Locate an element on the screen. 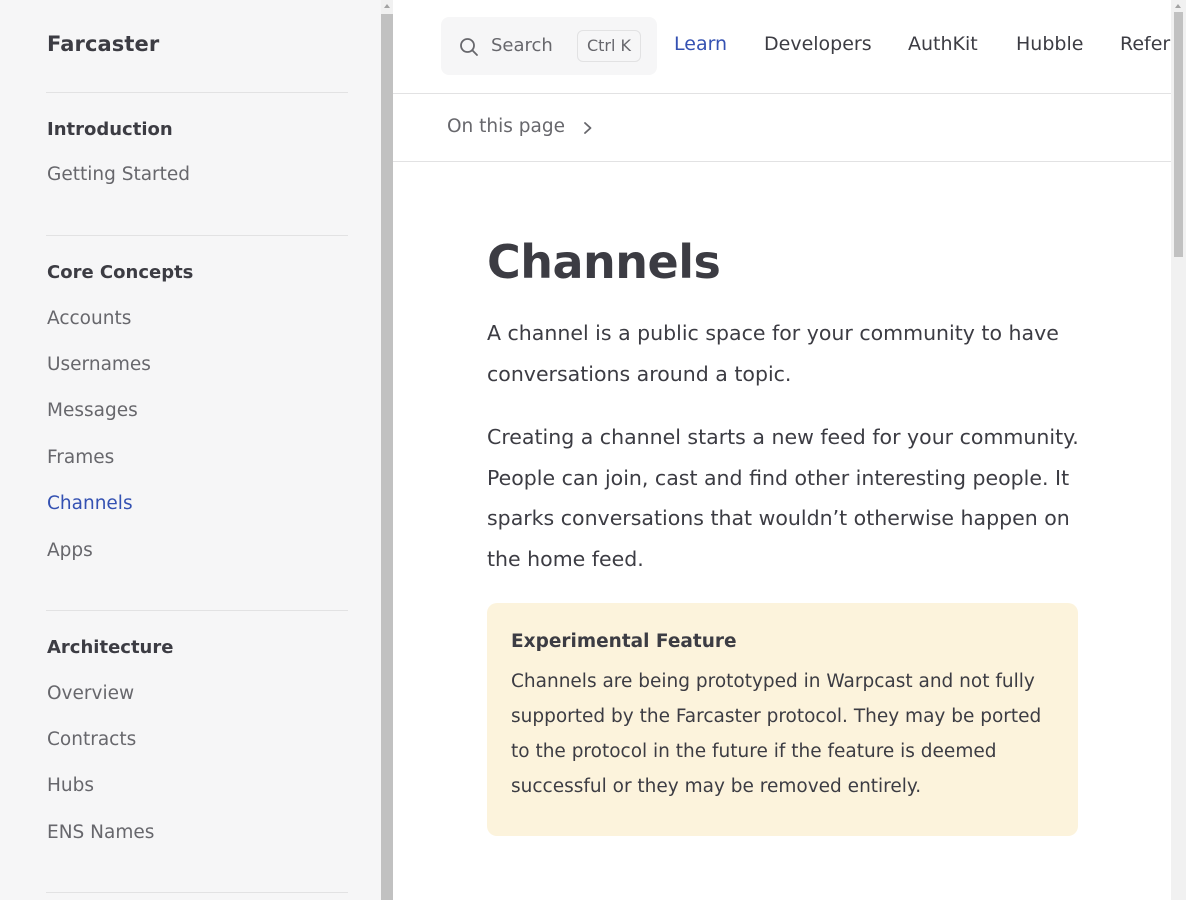 This screenshot has height=900, width=1186. sidebar-scrollbar is located at coordinates (387, 450).